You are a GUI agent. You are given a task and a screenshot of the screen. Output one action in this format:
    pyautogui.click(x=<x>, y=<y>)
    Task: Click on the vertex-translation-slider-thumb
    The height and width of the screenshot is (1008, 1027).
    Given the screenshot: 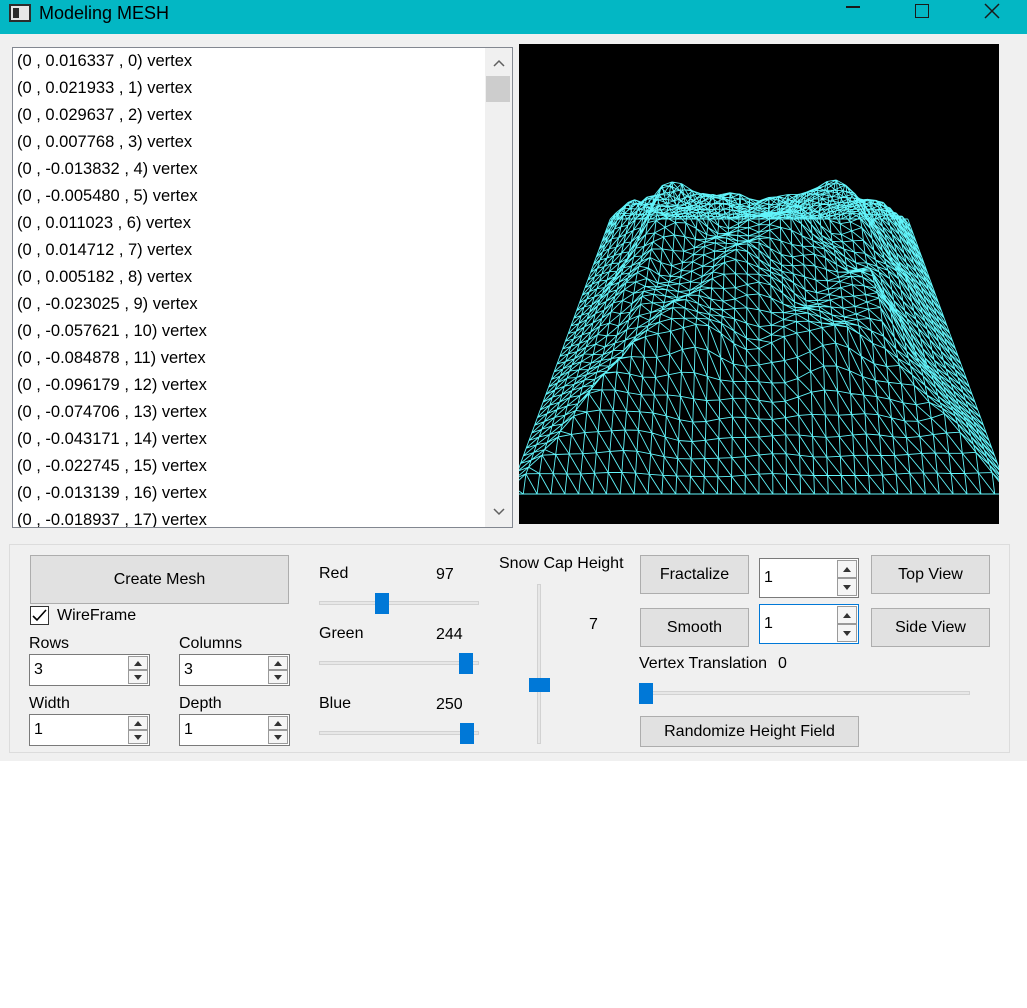 What is the action you would take?
    pyautogui.click(x=646, y=693)
    